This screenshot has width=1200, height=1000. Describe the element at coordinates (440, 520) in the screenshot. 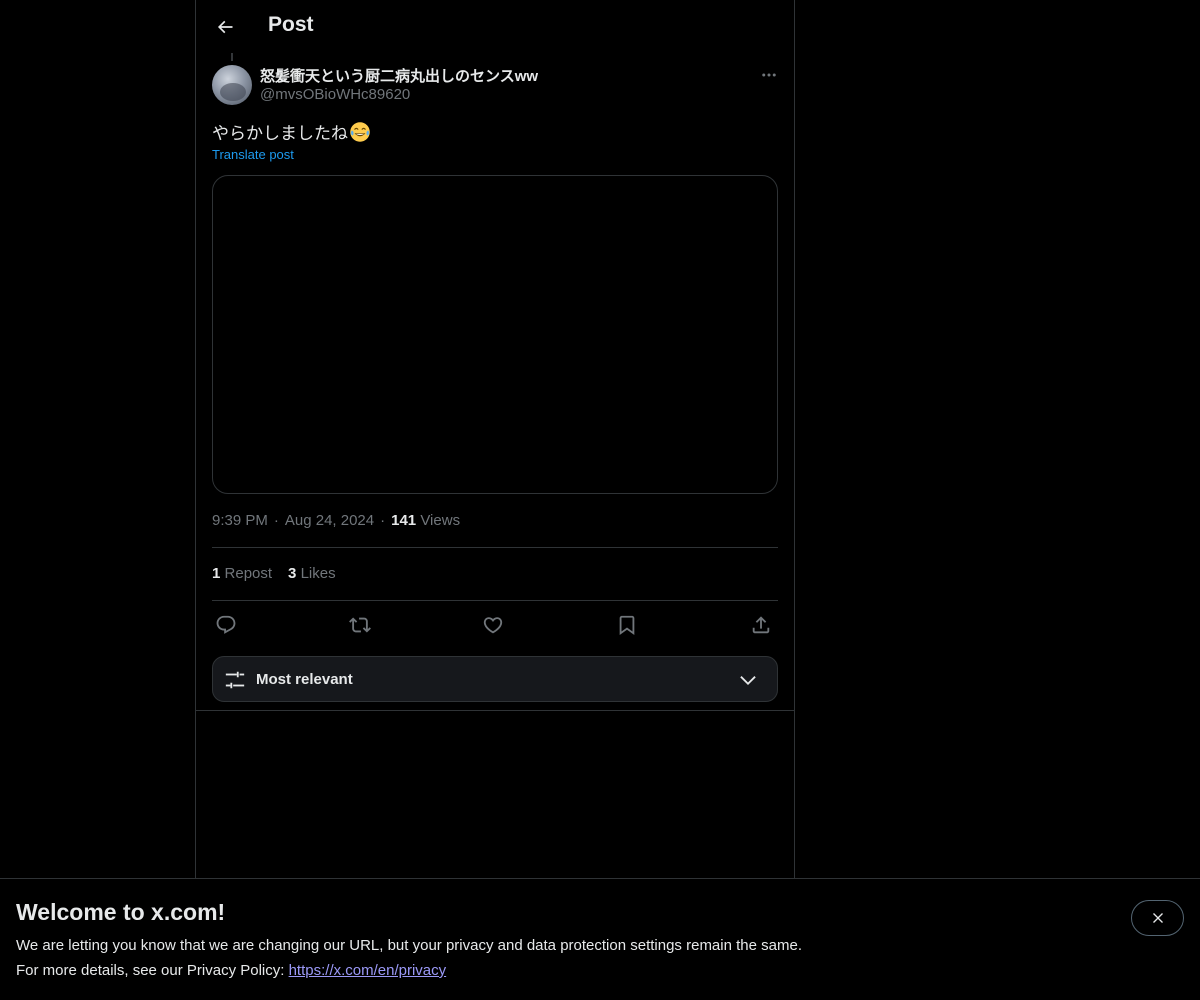

I see `views-label: Views` at that location.